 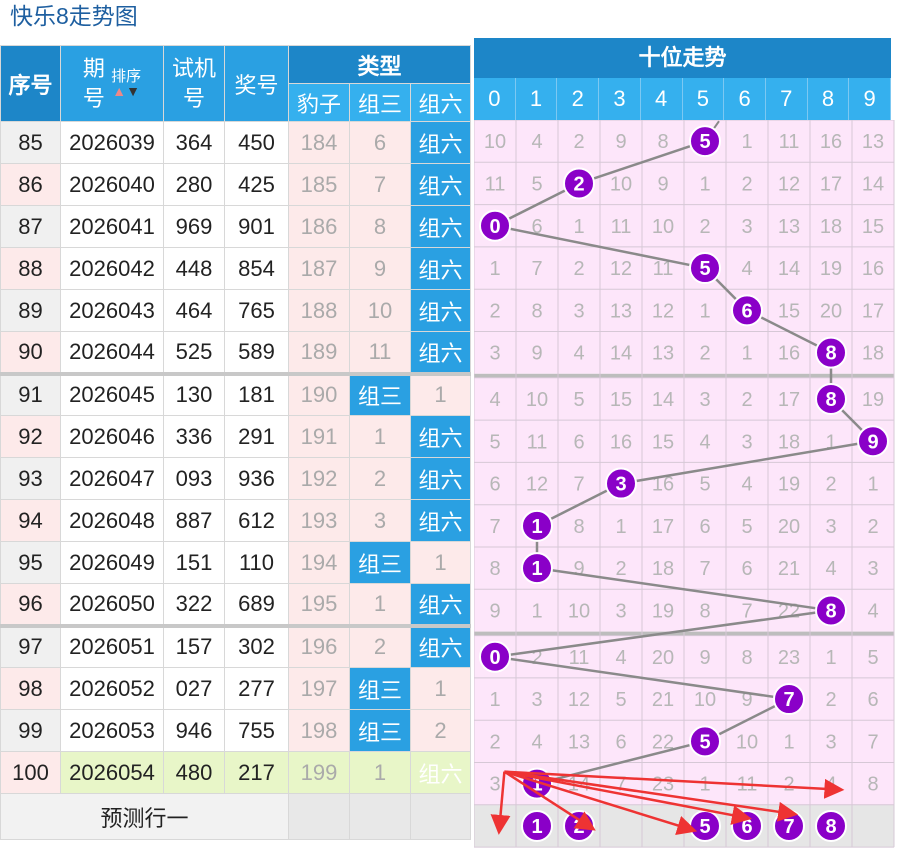 I want to click on cell-issue: 2026048, so click(x=112, y=520).